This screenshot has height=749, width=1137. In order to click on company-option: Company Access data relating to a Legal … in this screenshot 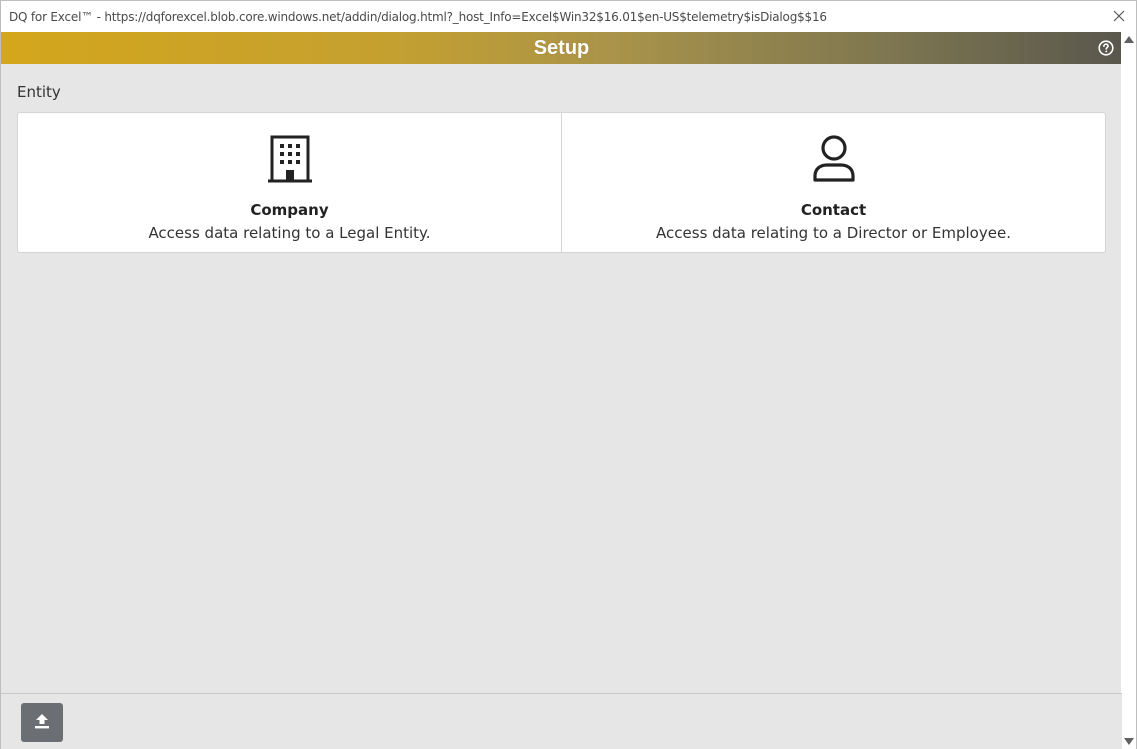, I will do `click(289, 182)`.